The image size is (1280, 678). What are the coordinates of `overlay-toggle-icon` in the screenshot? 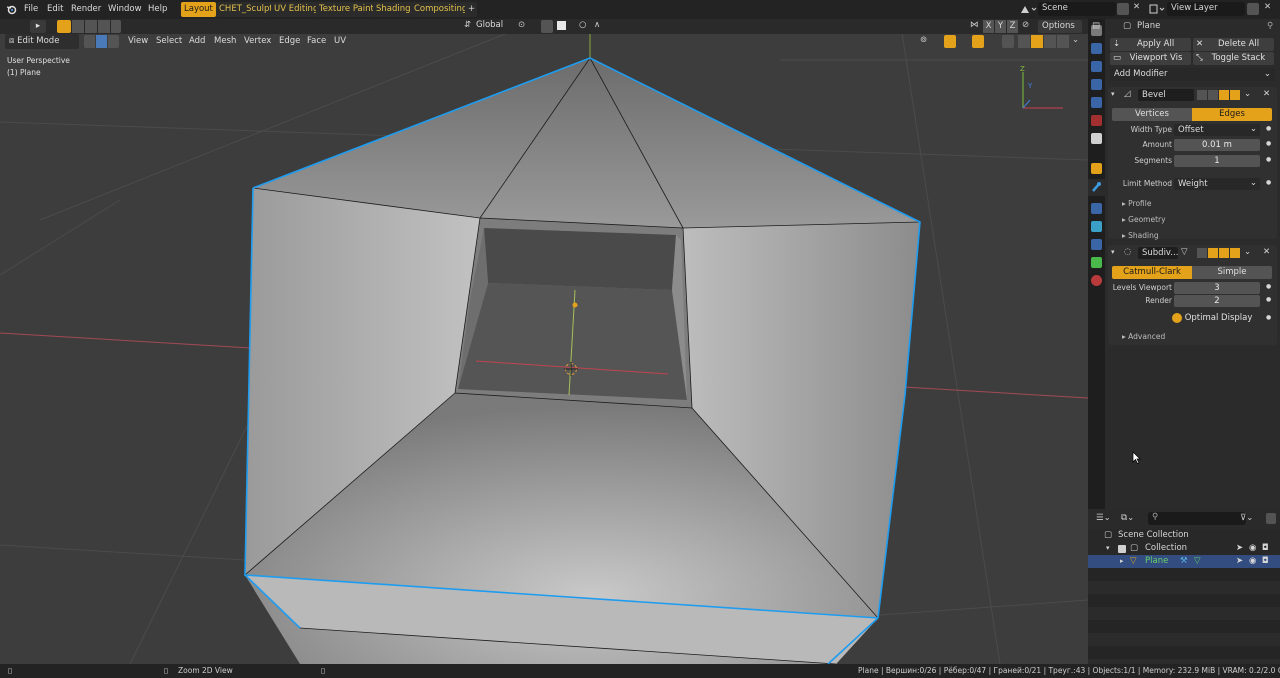 It's located at (978, 41).